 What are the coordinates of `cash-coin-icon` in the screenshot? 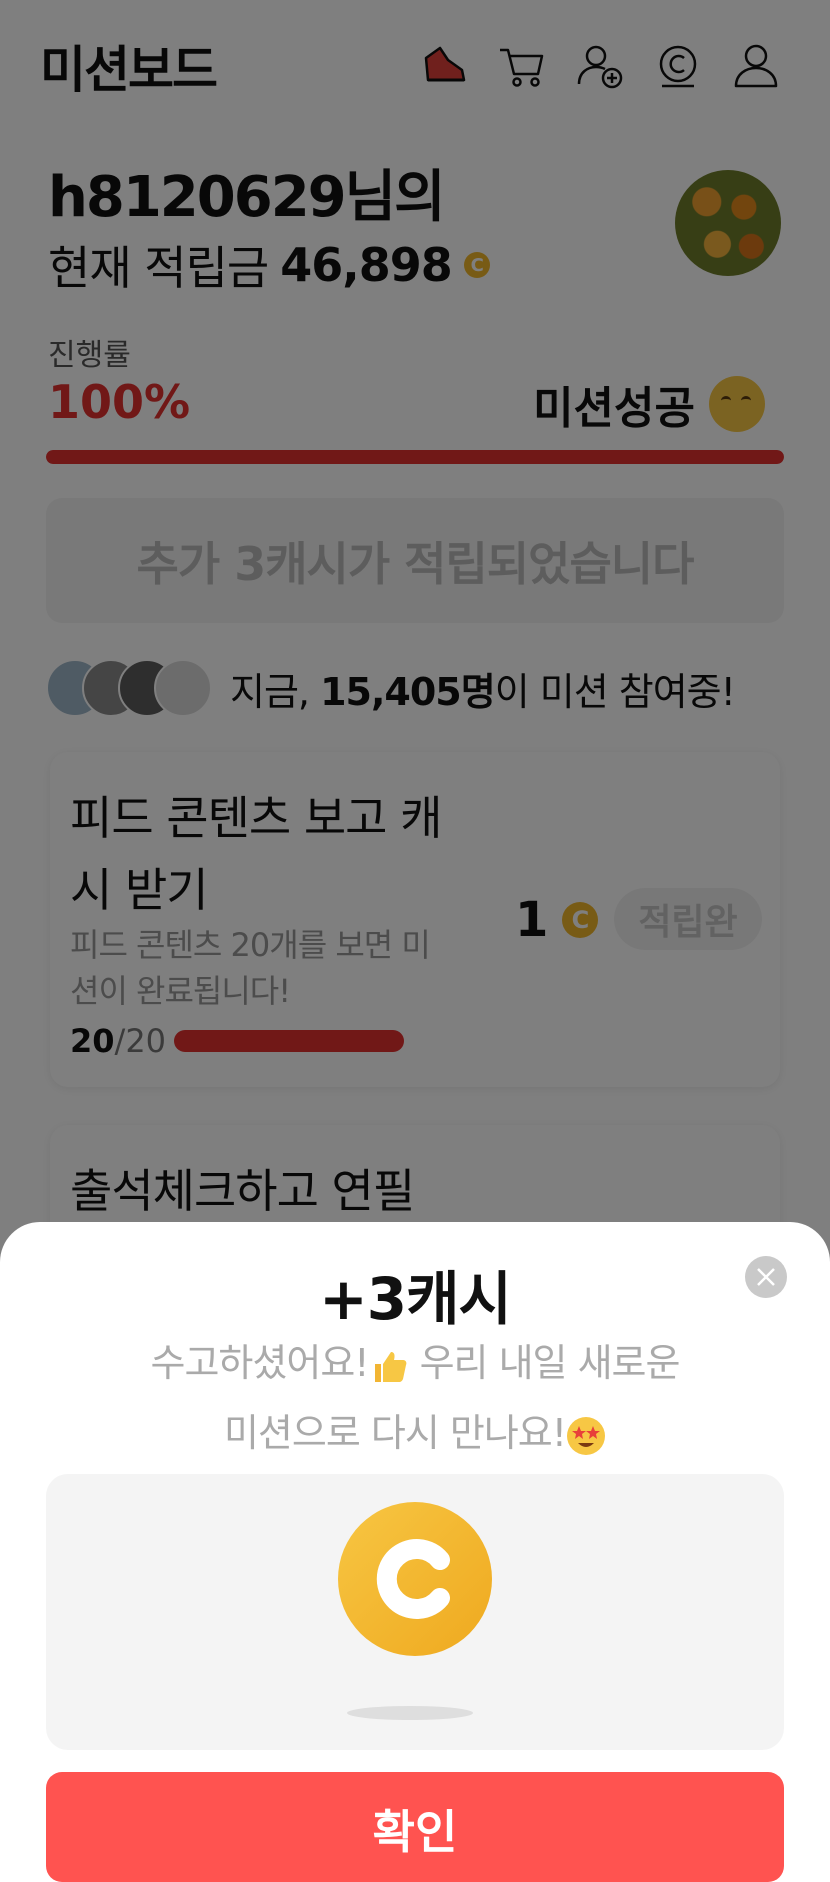 It's located at (415, 1579).